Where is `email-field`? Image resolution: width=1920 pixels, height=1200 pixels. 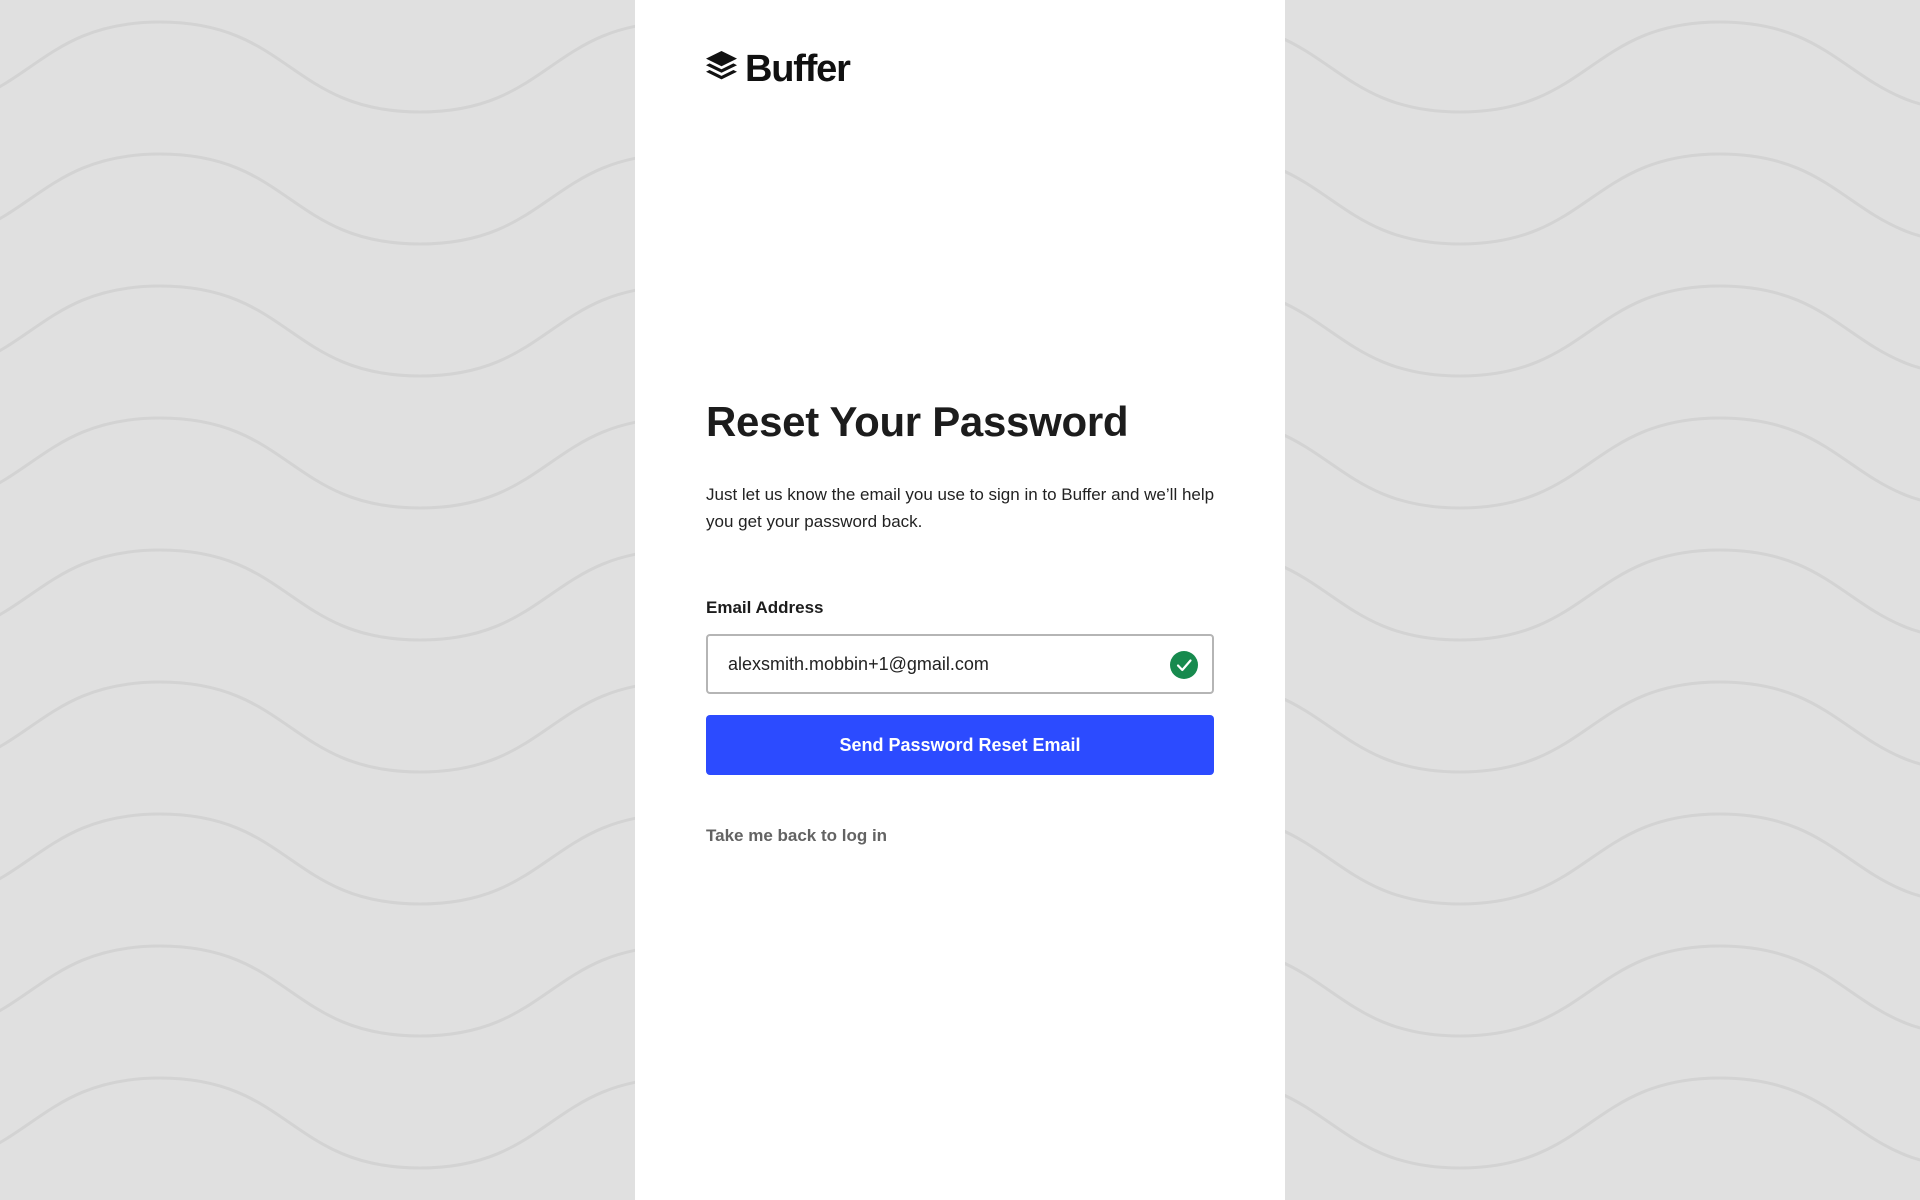
email-field is located at coordinates (960, 664).